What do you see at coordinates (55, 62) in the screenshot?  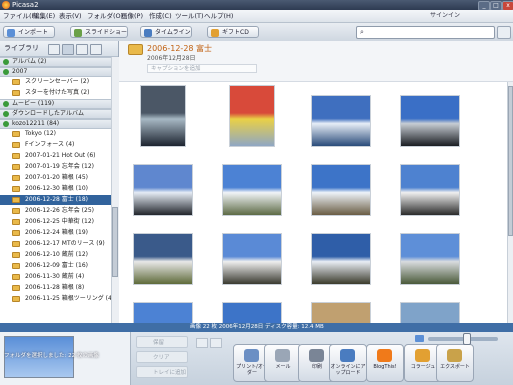 I see `library-section: アルバム (2)` at bounding box center [55, 62].